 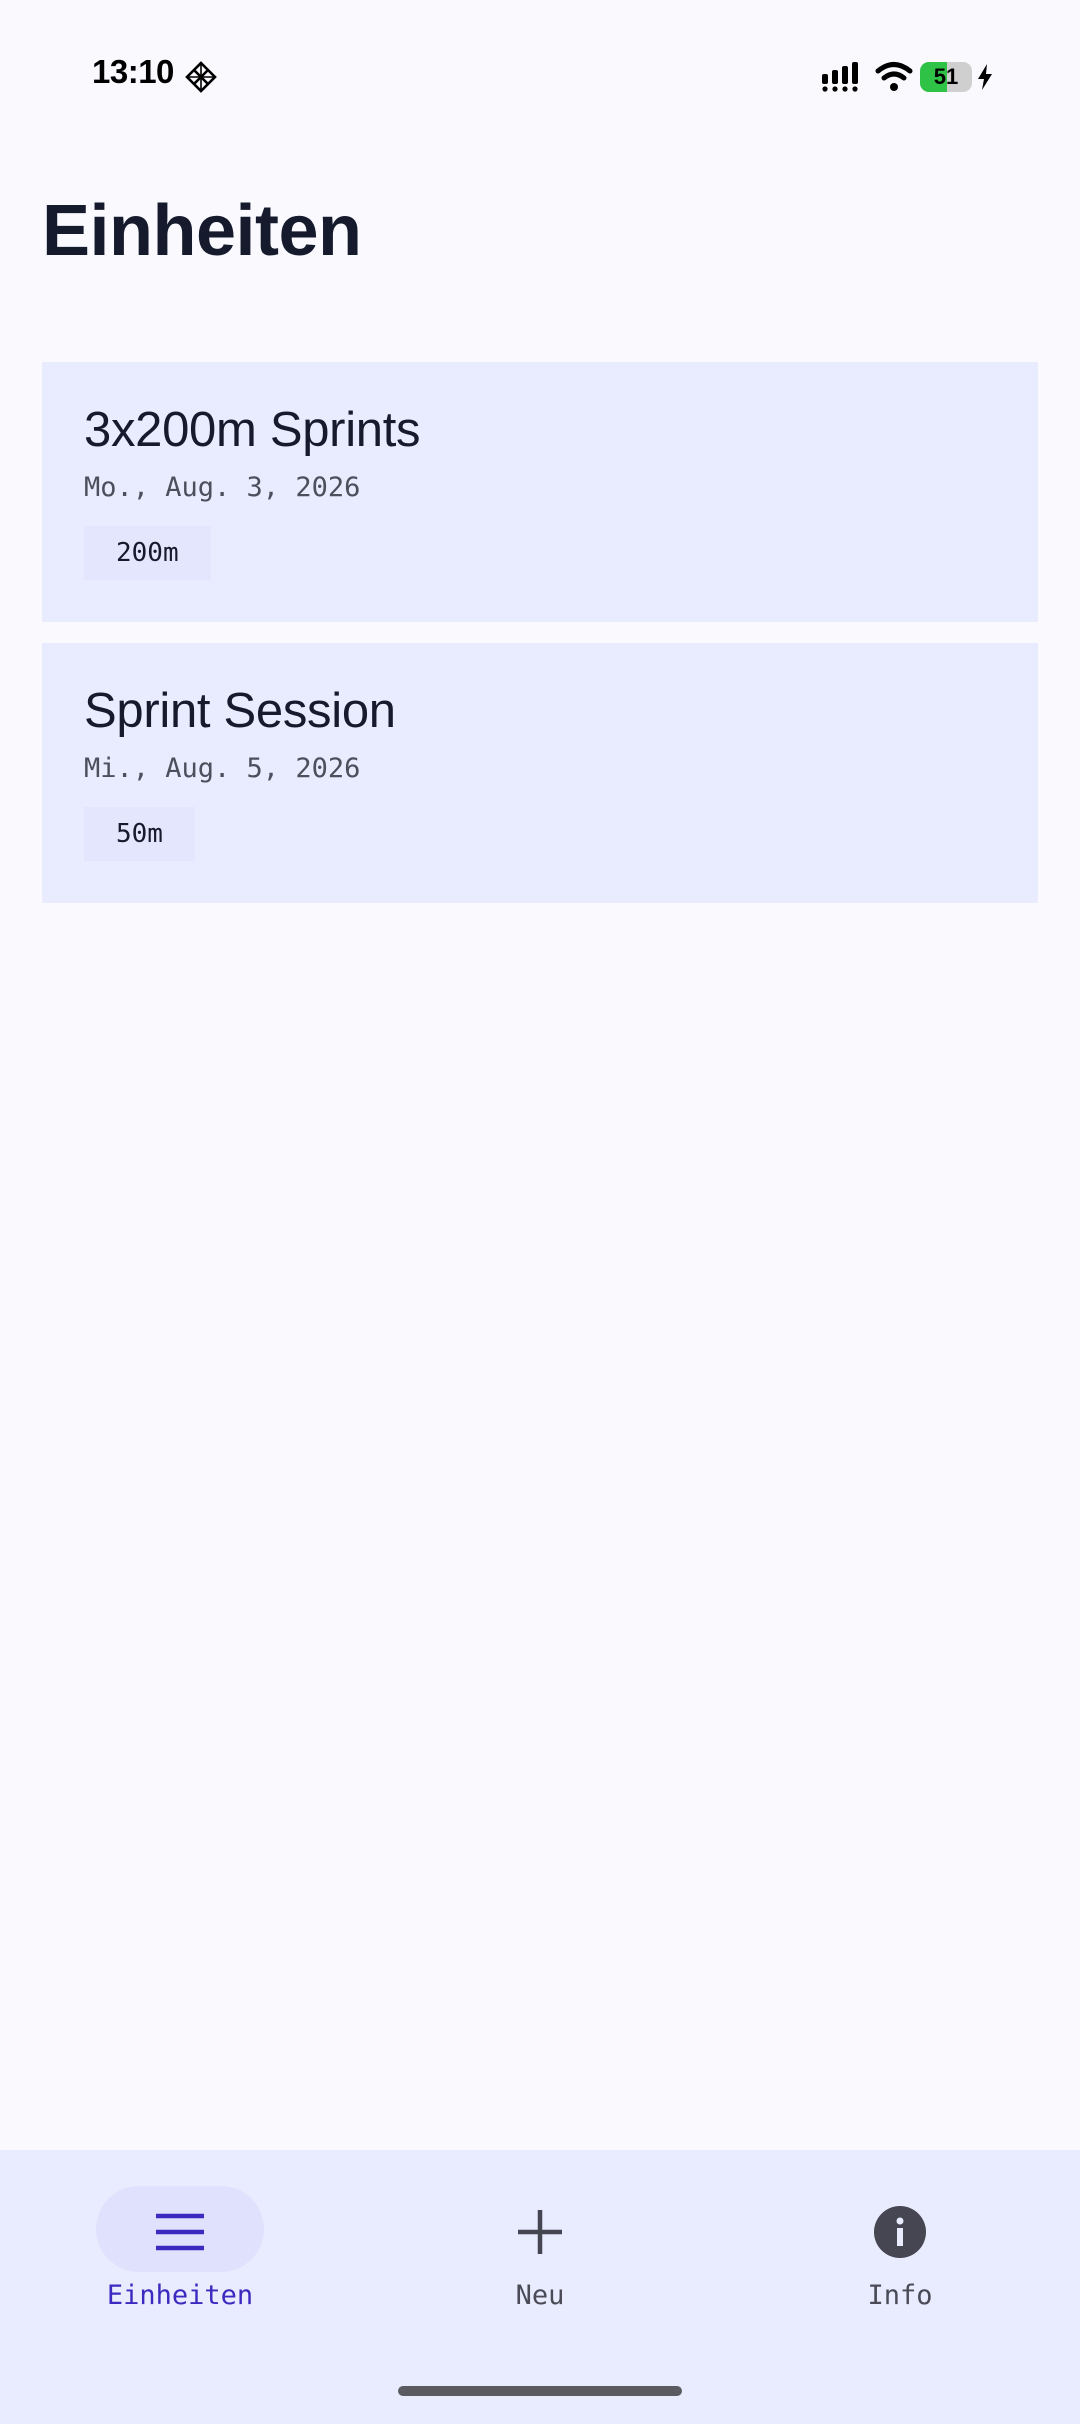 I want to click on signal-icon, so click(x=840, y=77).